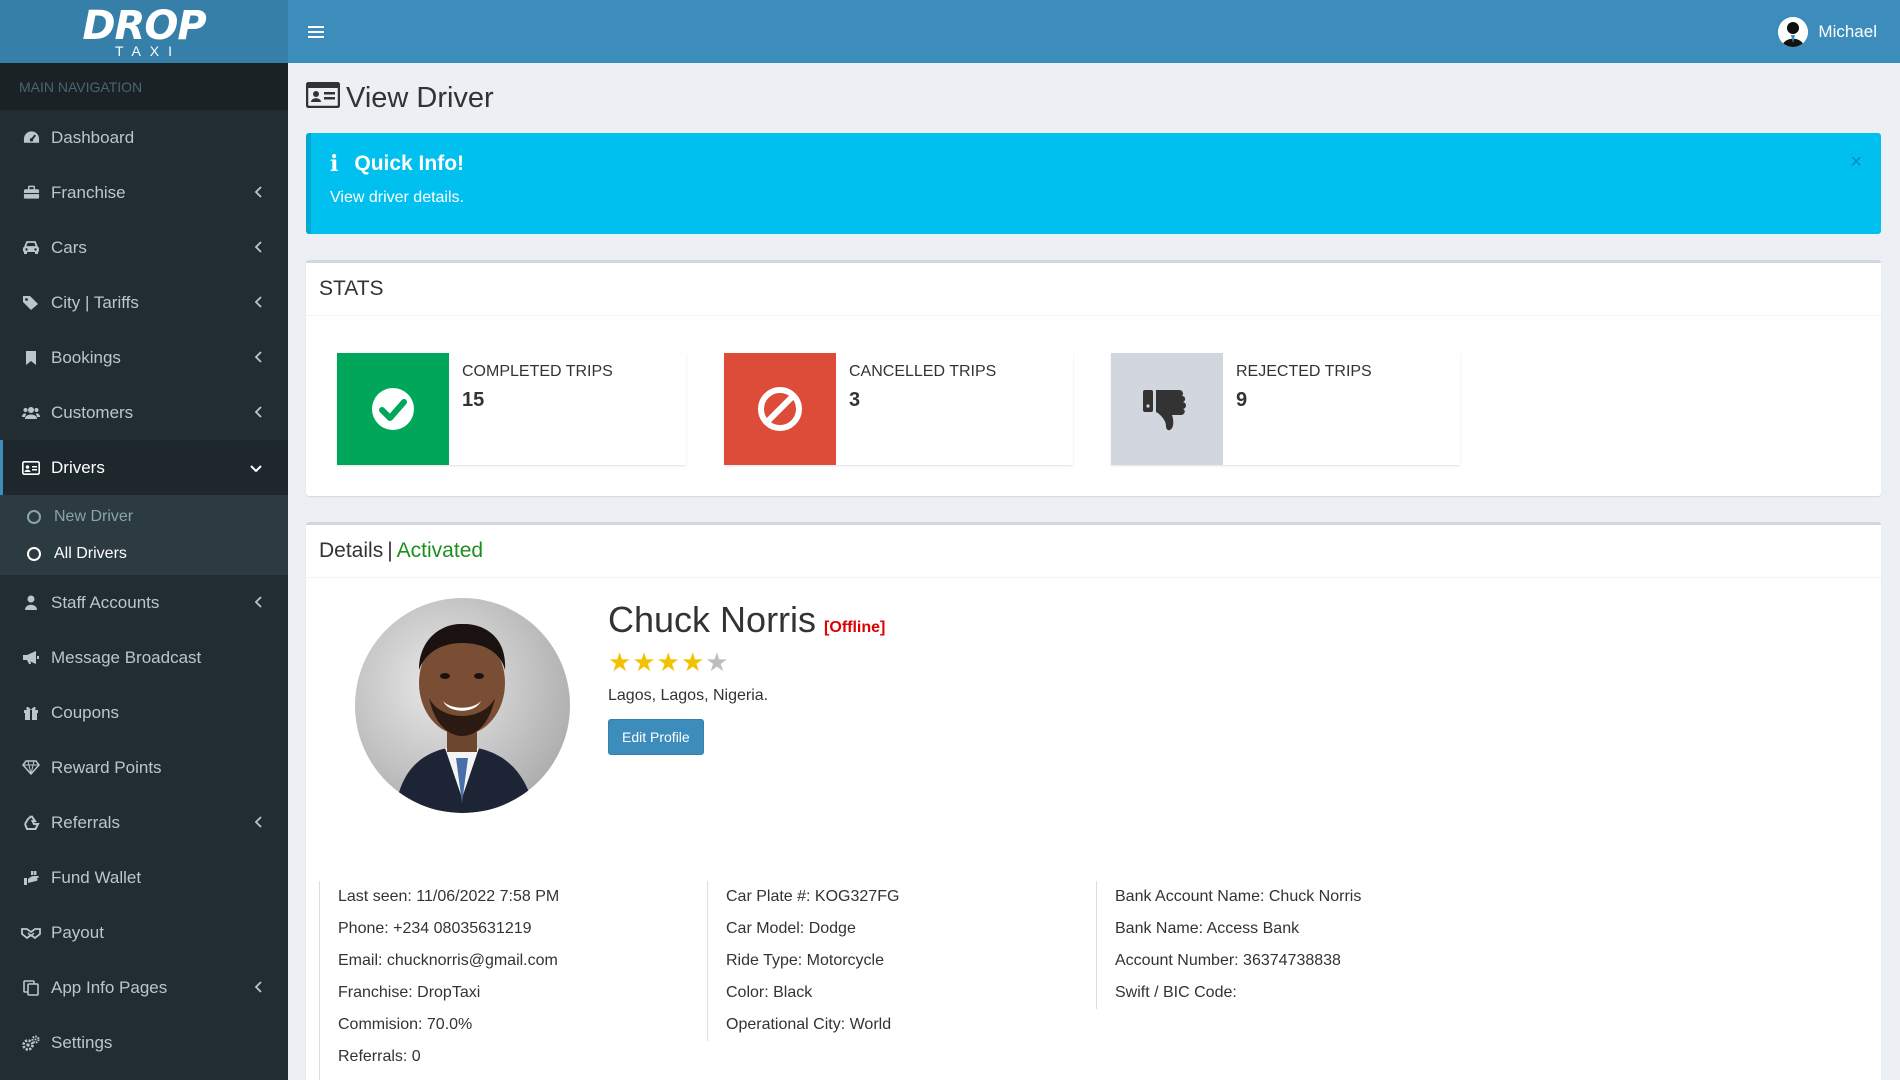 Image resolution: width=1900 pixels, height=1080 pixels. Describe the element at coordinates (144, 602) in the screenshot. I see `sidebar-item-staff-accounts: Staff Accounts` at that location.